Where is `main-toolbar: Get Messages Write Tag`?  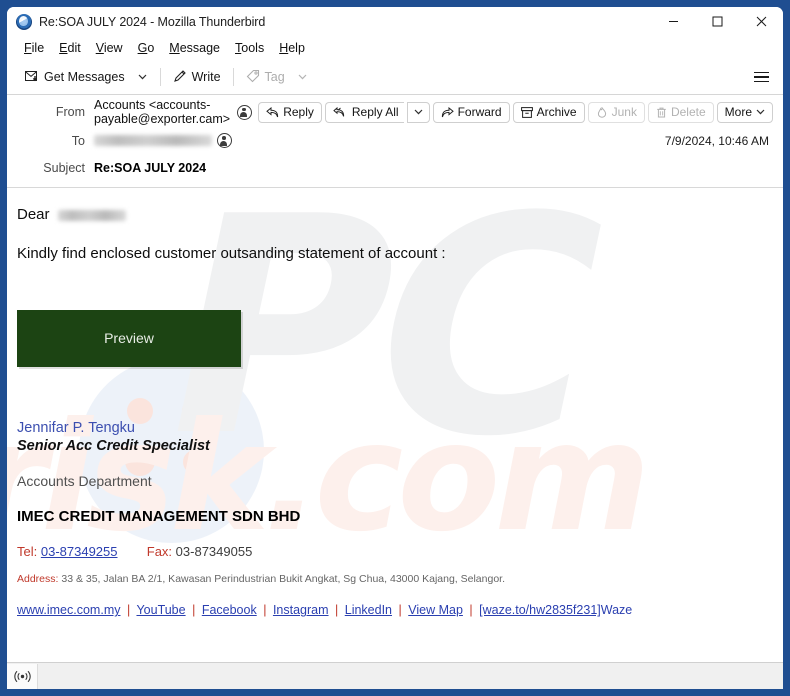
main-toolbar: Get Messages Write Tag is located at coordinates (395, 77).